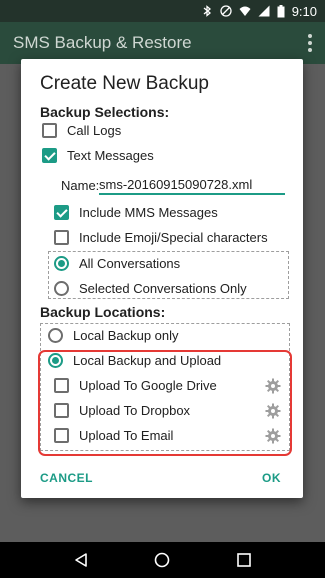 Image resolution: width=325 pixels, height=578 pixels. I want to click on upload-email-option: Upload To Email, so click(113, 435).